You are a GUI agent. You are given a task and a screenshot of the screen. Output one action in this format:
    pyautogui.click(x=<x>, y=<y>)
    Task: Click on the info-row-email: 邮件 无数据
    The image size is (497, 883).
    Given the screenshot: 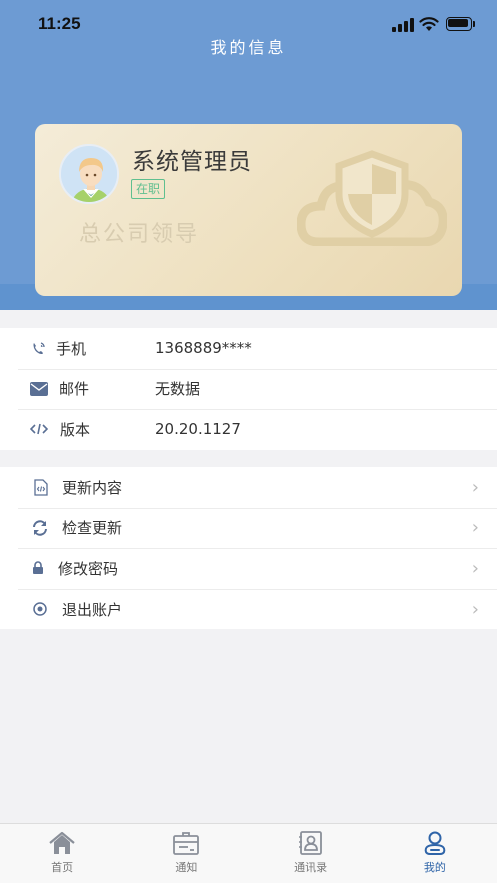 What is the action you would take?
    pyautogui.click(x=248, y=389)
    